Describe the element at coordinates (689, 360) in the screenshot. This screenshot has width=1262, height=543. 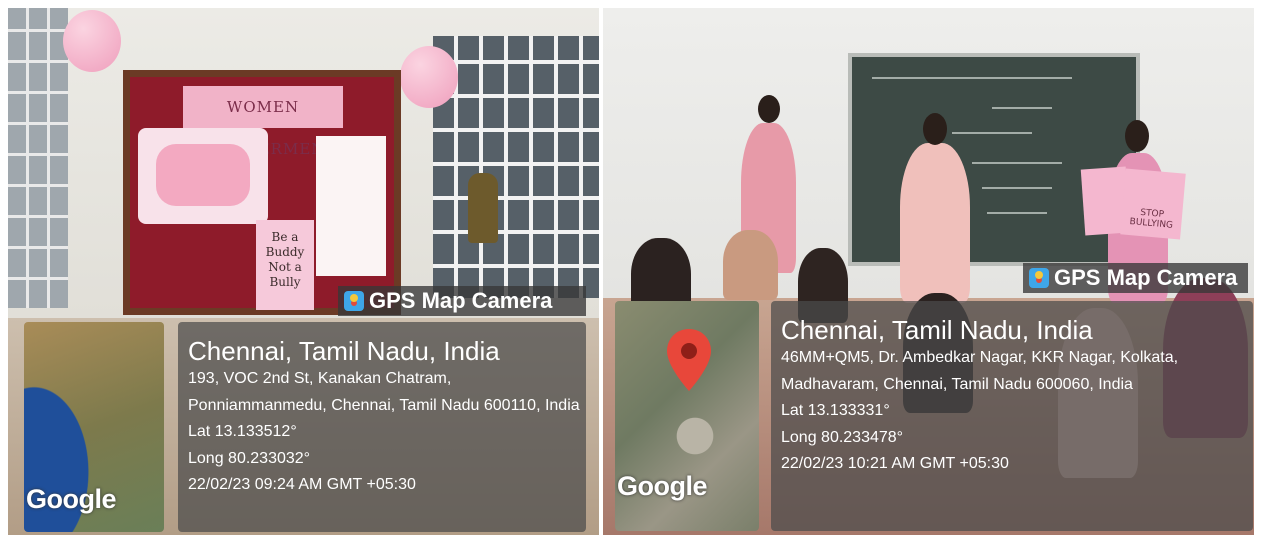
I see `map-pin-icon` at that location.